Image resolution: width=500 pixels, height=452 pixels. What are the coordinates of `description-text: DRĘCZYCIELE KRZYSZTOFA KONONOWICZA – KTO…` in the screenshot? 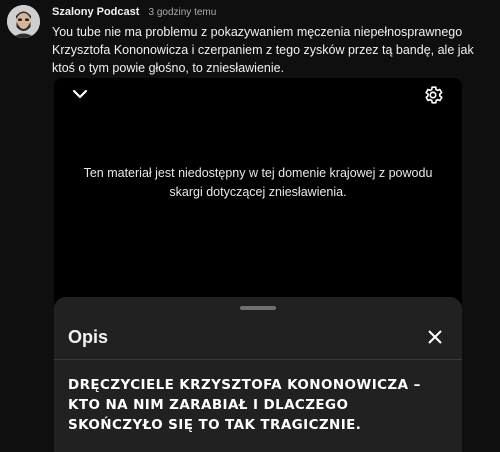 It's located at (244, 405).